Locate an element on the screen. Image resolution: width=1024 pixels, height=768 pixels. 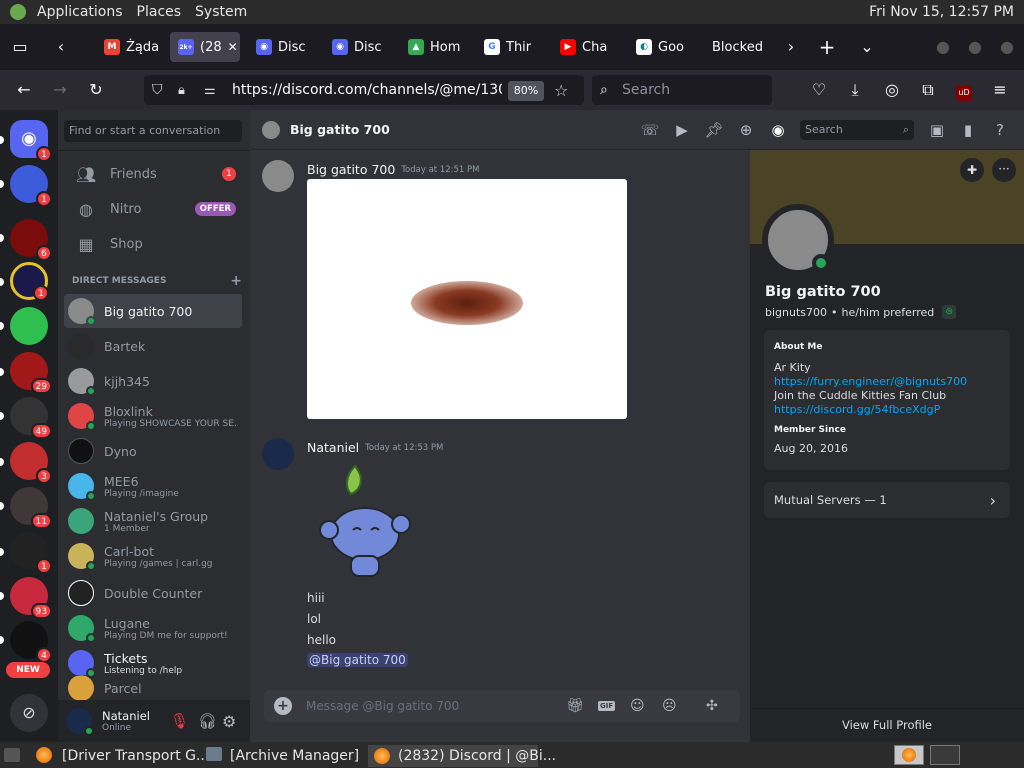
discord-home-icon: ◉ 1 is located at coordinates (31, 141).